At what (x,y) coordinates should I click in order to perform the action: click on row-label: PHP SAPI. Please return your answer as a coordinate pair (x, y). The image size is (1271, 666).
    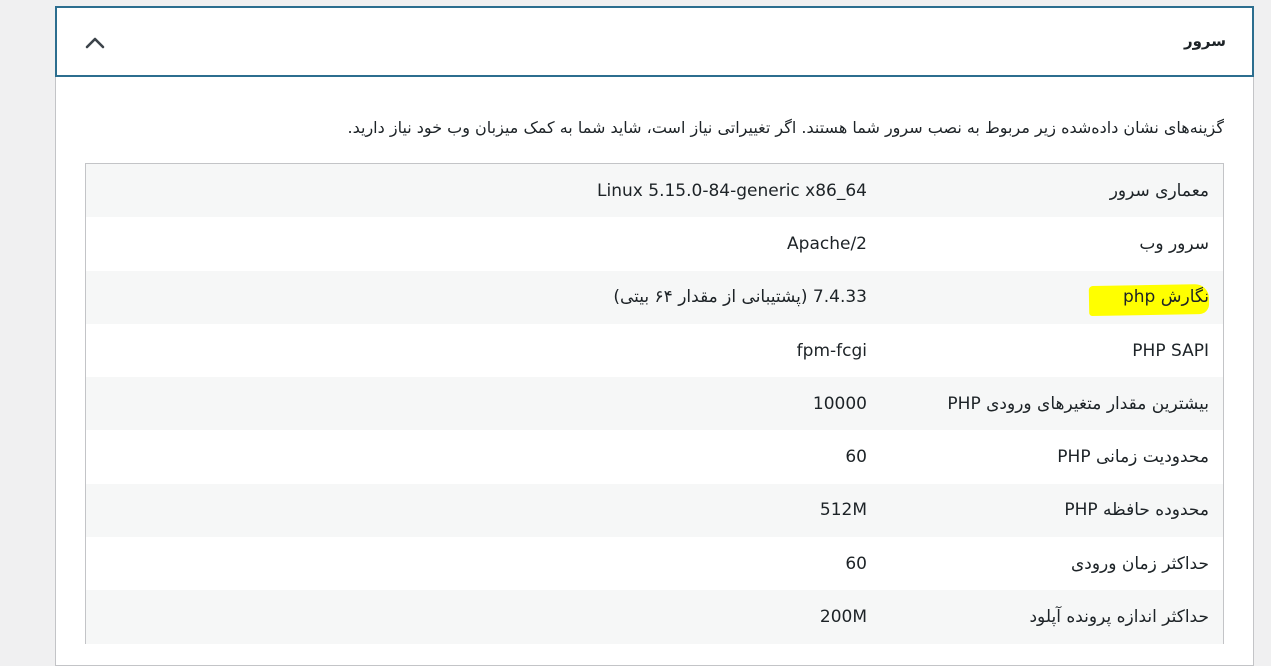
    Looking at the image, I should click on (1170, 350).